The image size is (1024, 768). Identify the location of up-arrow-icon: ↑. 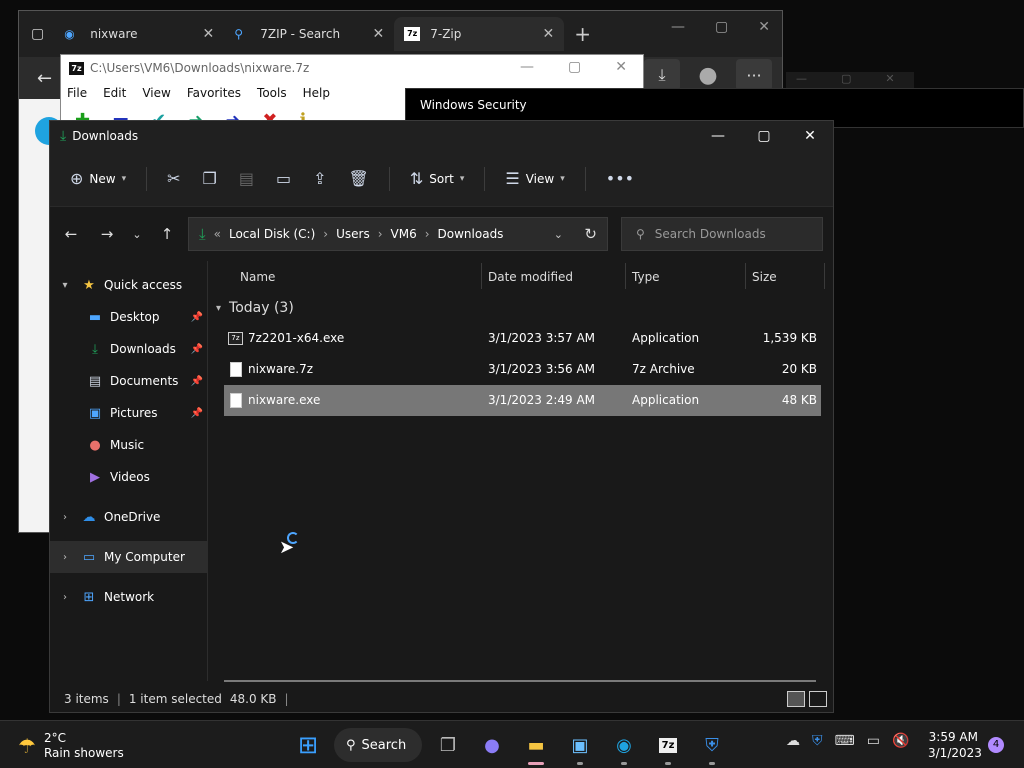
(167, 234).